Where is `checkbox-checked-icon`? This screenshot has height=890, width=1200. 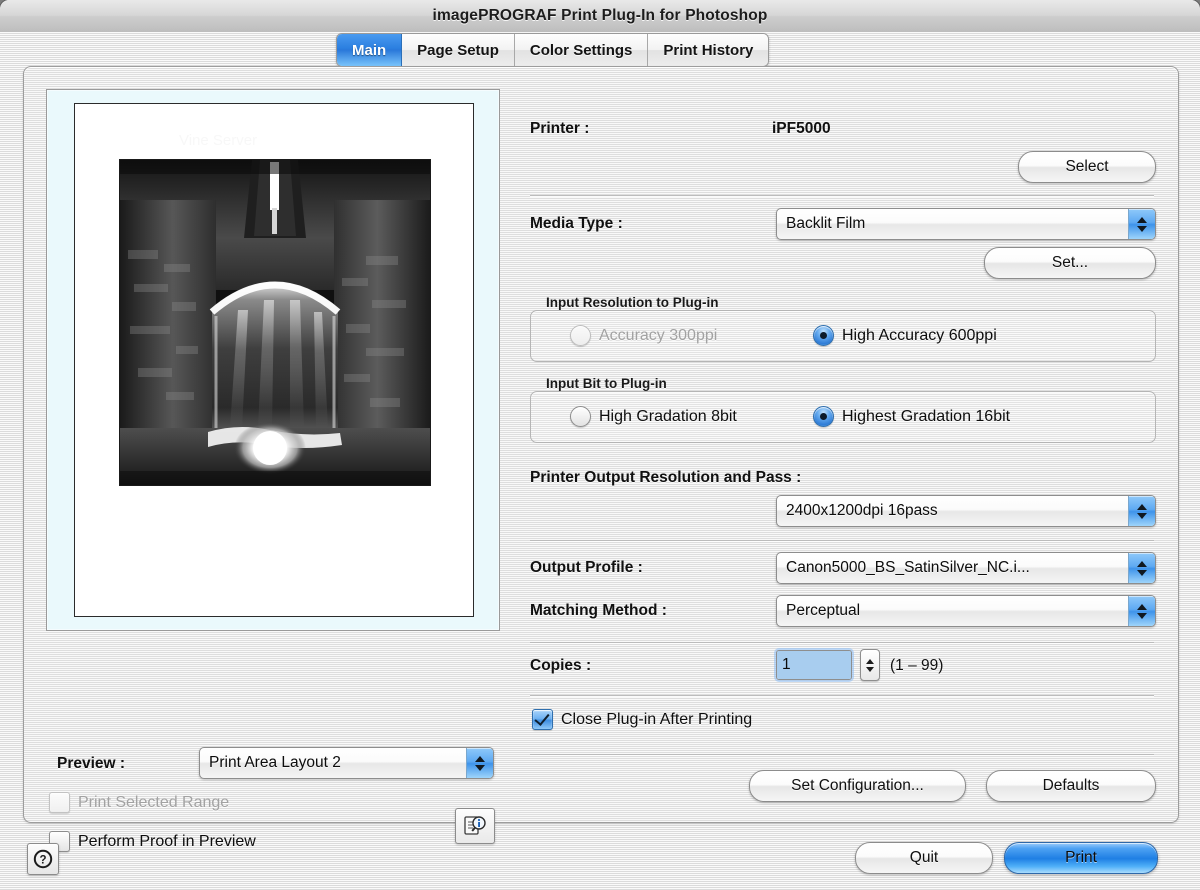
checkbox-checked-icon is located at coordinates (542, 719).